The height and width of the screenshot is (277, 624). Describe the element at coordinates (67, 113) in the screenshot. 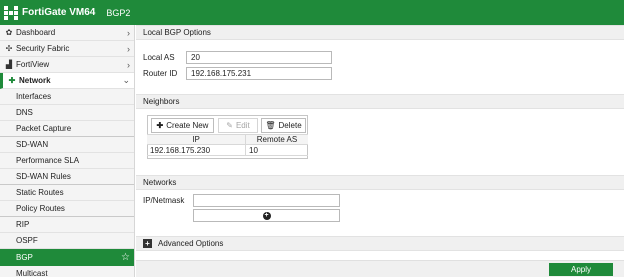

I see `sidebar-item-dns: DNS` at that location.